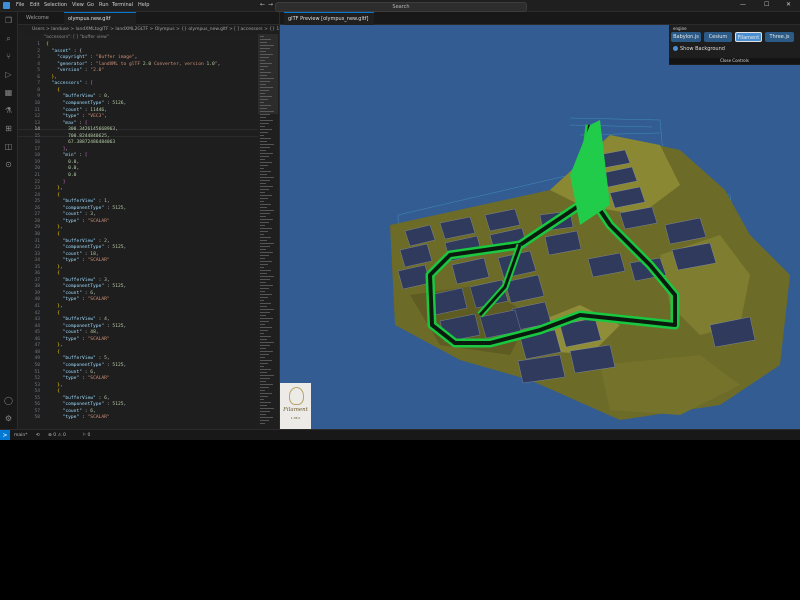 The height and width of the screenshot is (600, 800). What do you see at coordinates (38, 435) in the screenshot?
I see `sync-icon: ⟲` at bounding box center [38, 435].